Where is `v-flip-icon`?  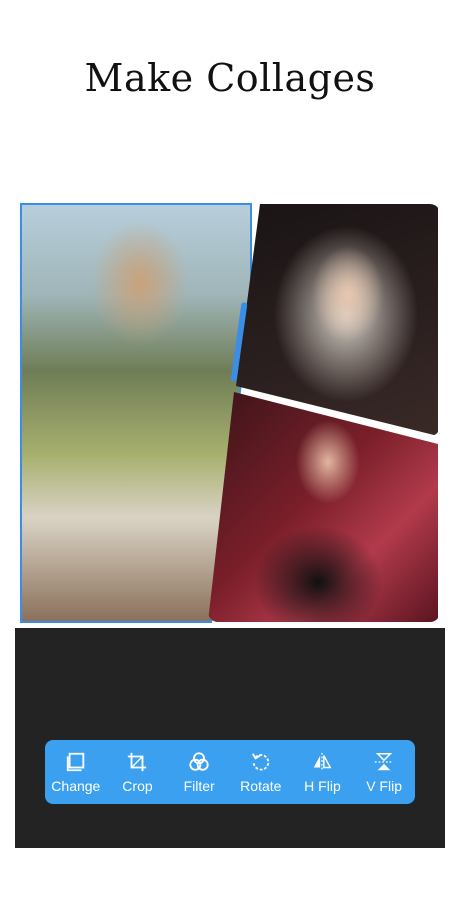
v-flip-icon is located at coordinates (384, 761).